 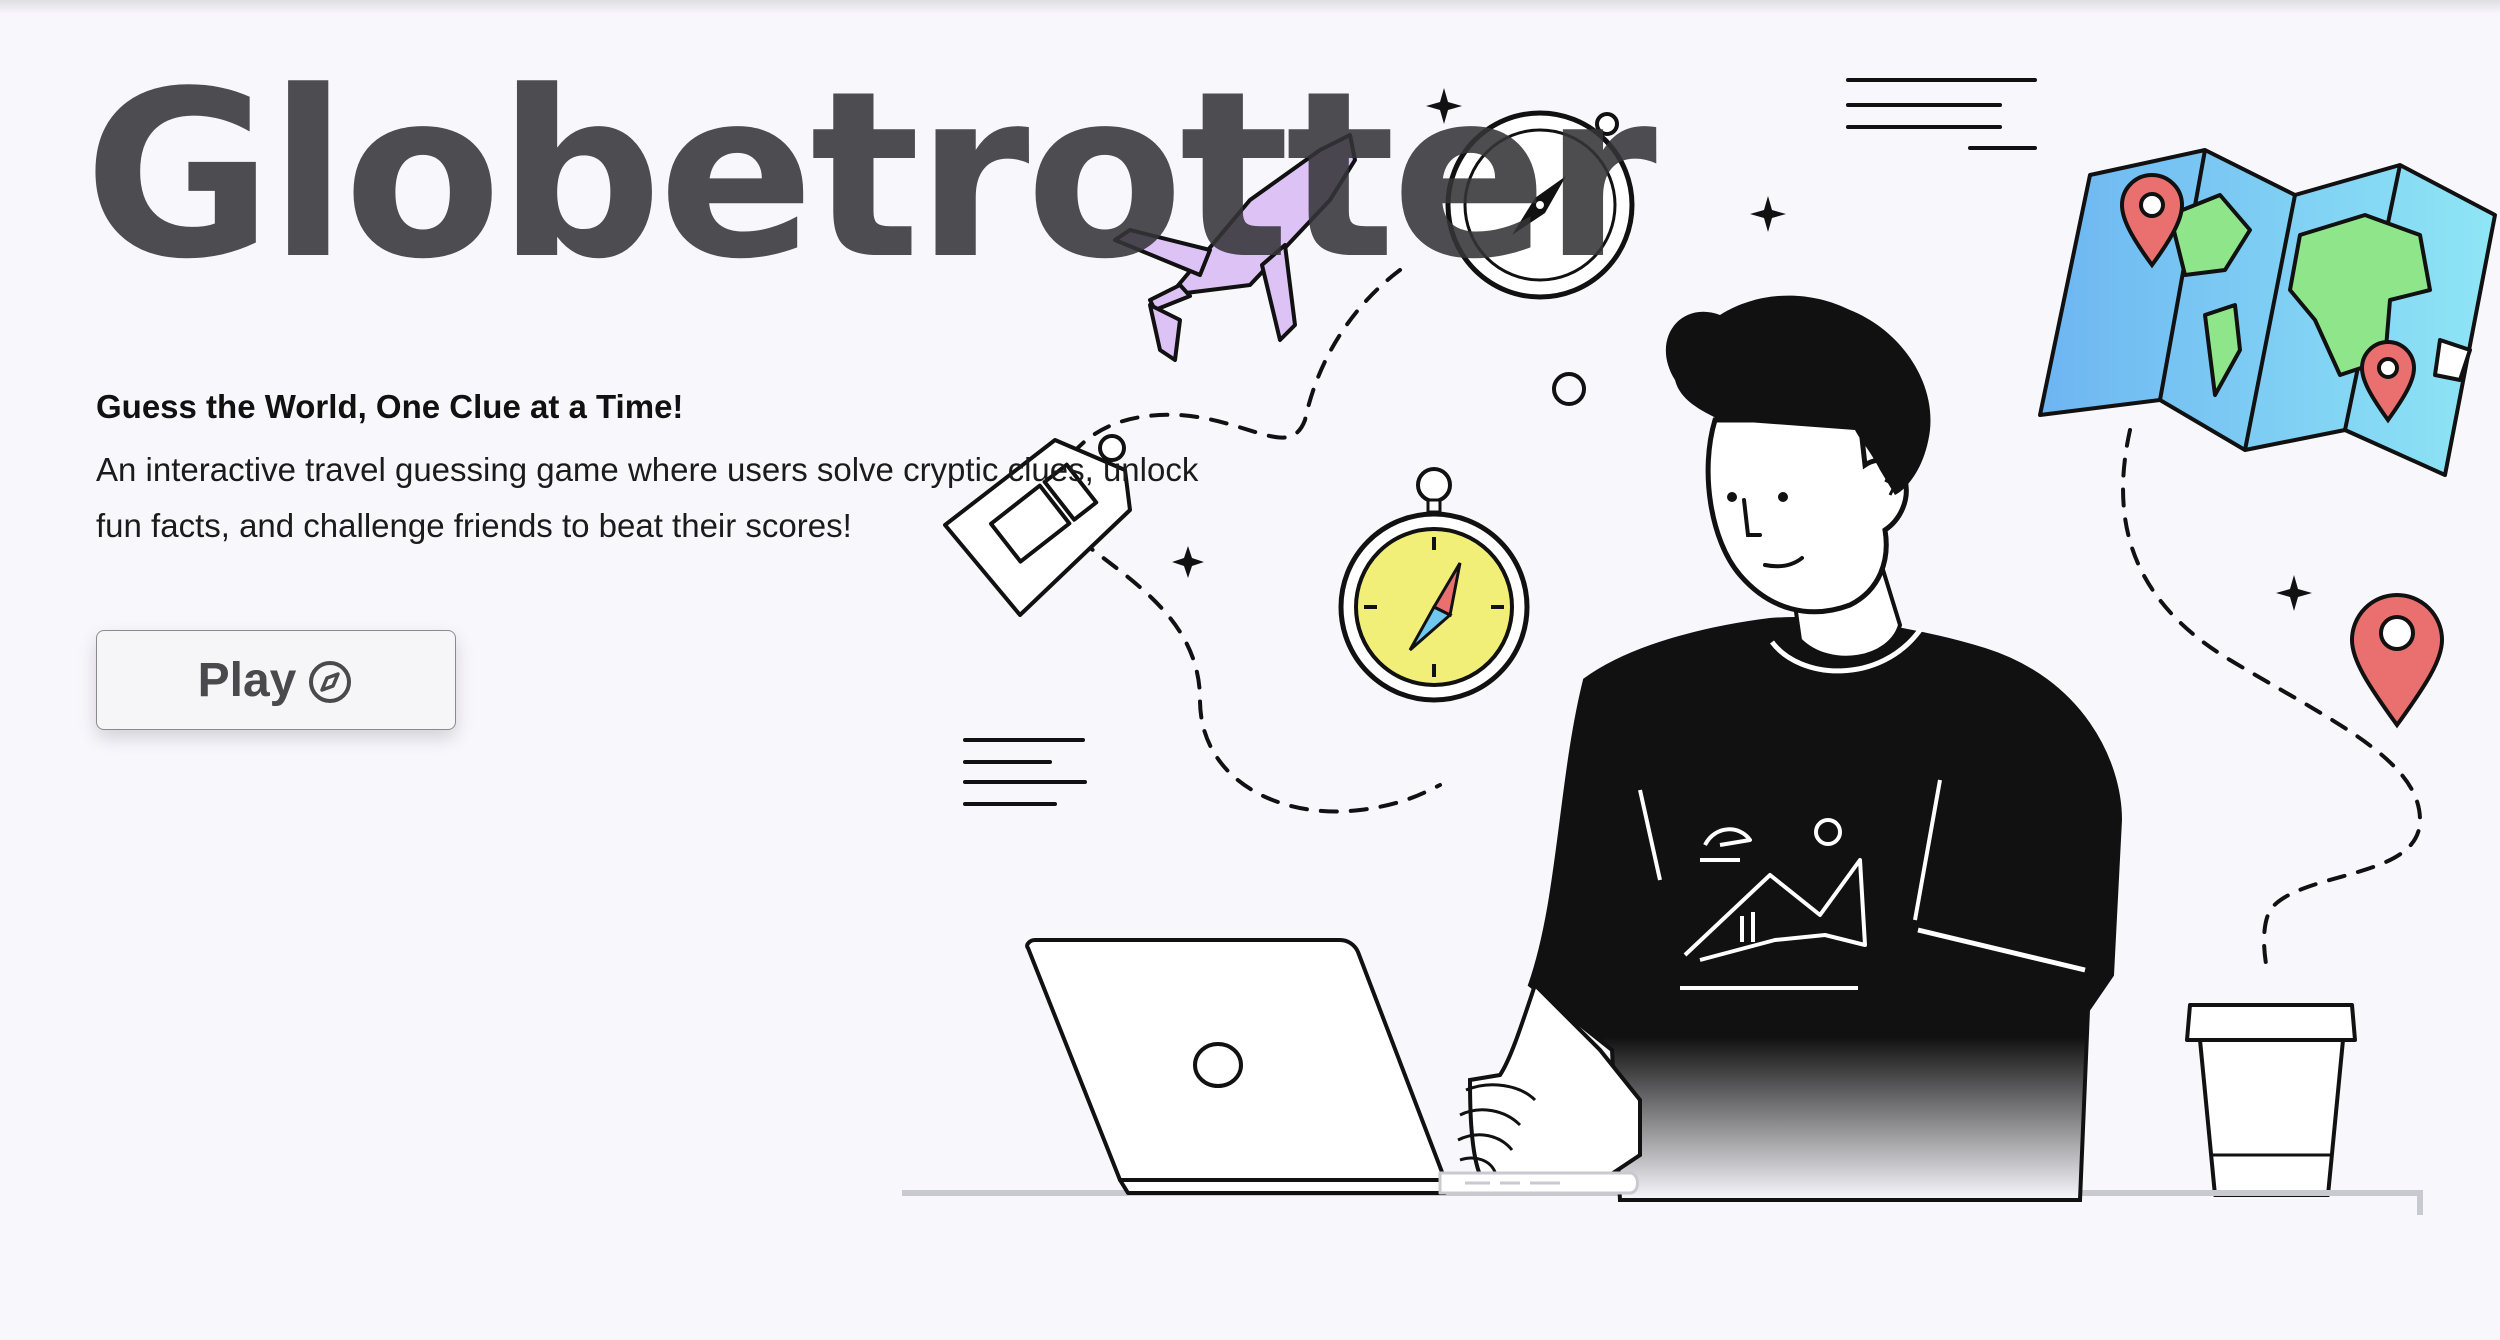 What do you see at coordinates (2267, 312) in the screenshot?
I see `world-map-icon` at bounding box center [2267, 312].